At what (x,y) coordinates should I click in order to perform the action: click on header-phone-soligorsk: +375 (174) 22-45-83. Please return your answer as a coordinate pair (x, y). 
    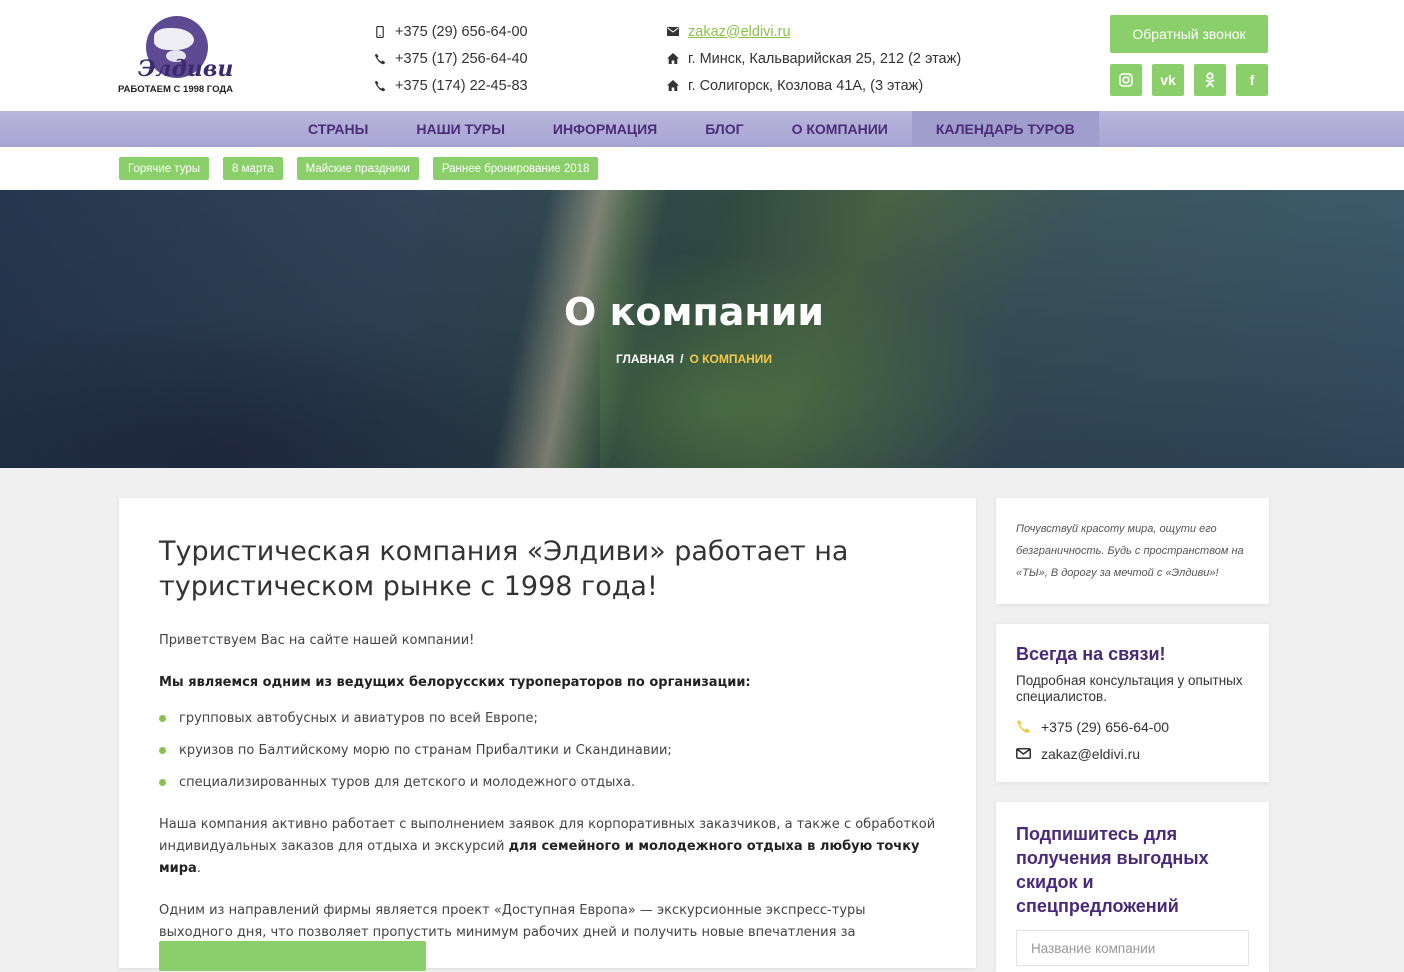
    Looking at the image, I should click on (451, 85).